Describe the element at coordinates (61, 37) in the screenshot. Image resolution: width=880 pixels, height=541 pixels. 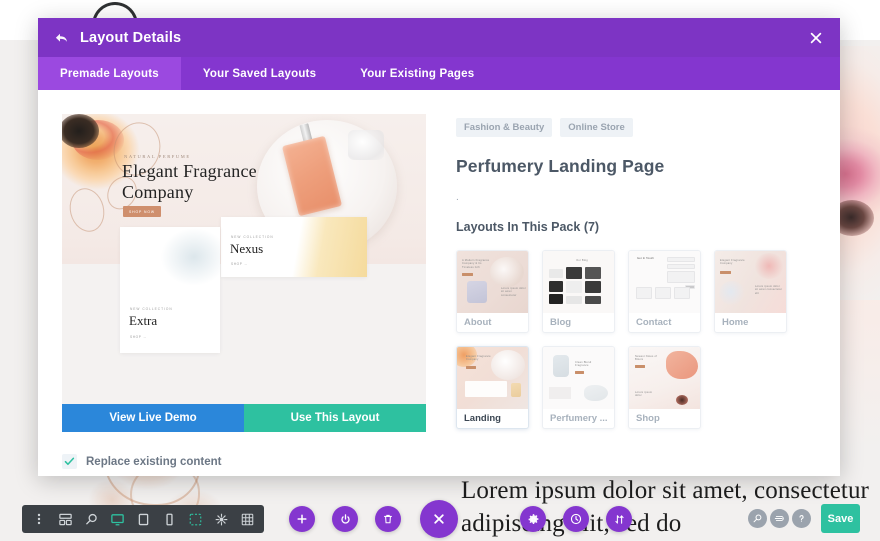
I see `back-arrow-icon` at that location.